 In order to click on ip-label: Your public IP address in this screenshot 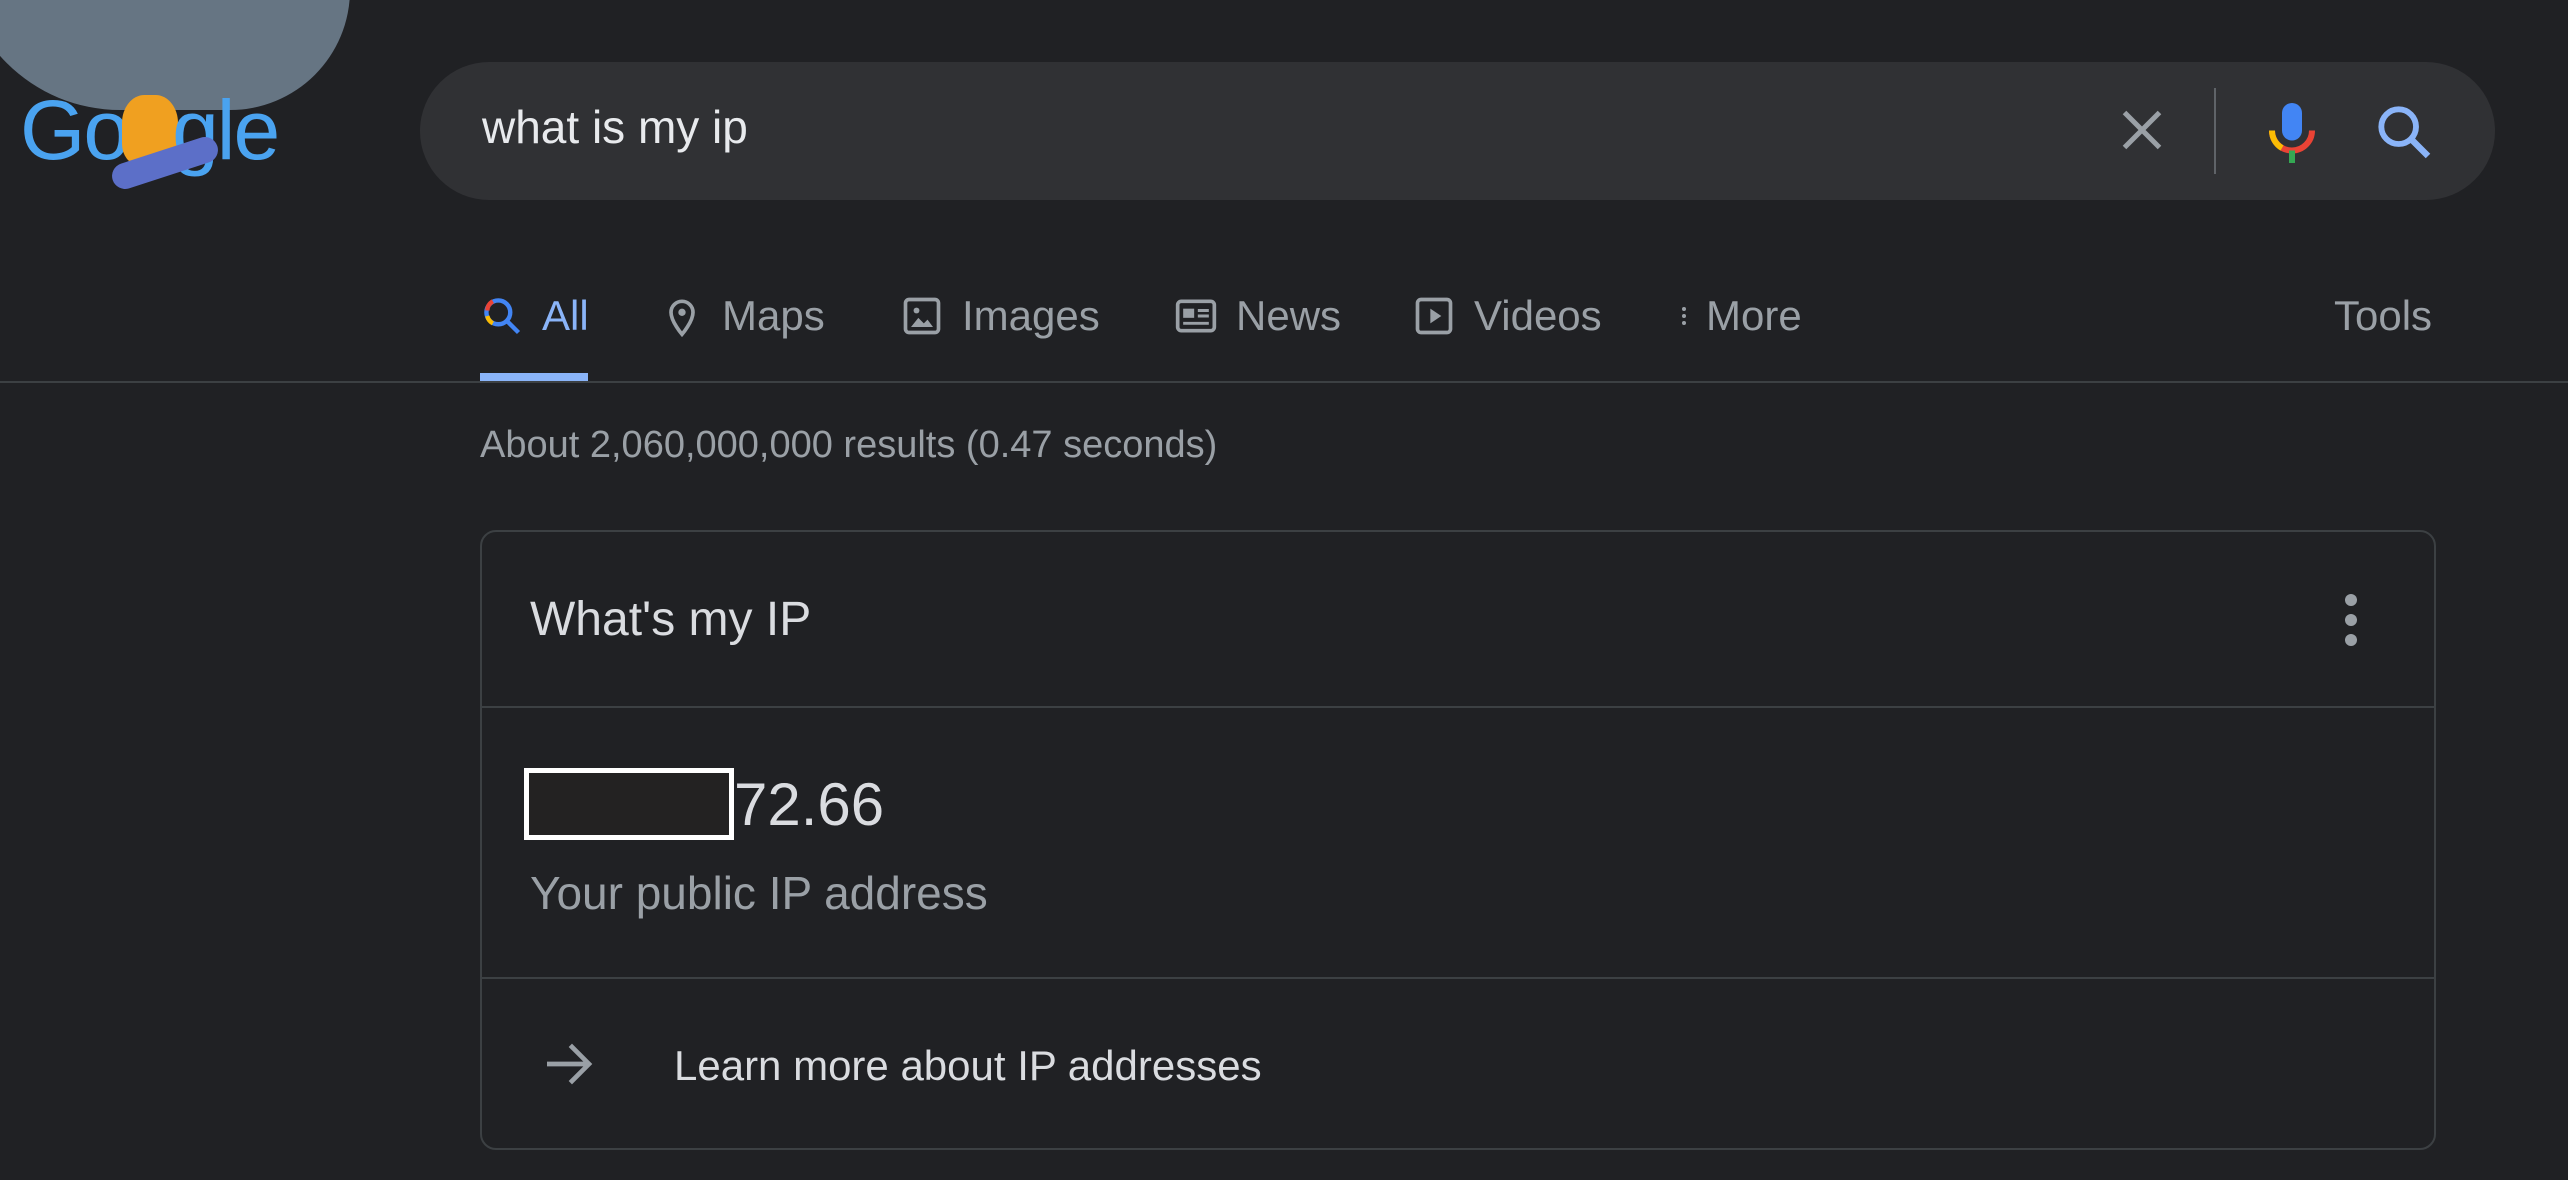, I will do `click(759, 893)`.